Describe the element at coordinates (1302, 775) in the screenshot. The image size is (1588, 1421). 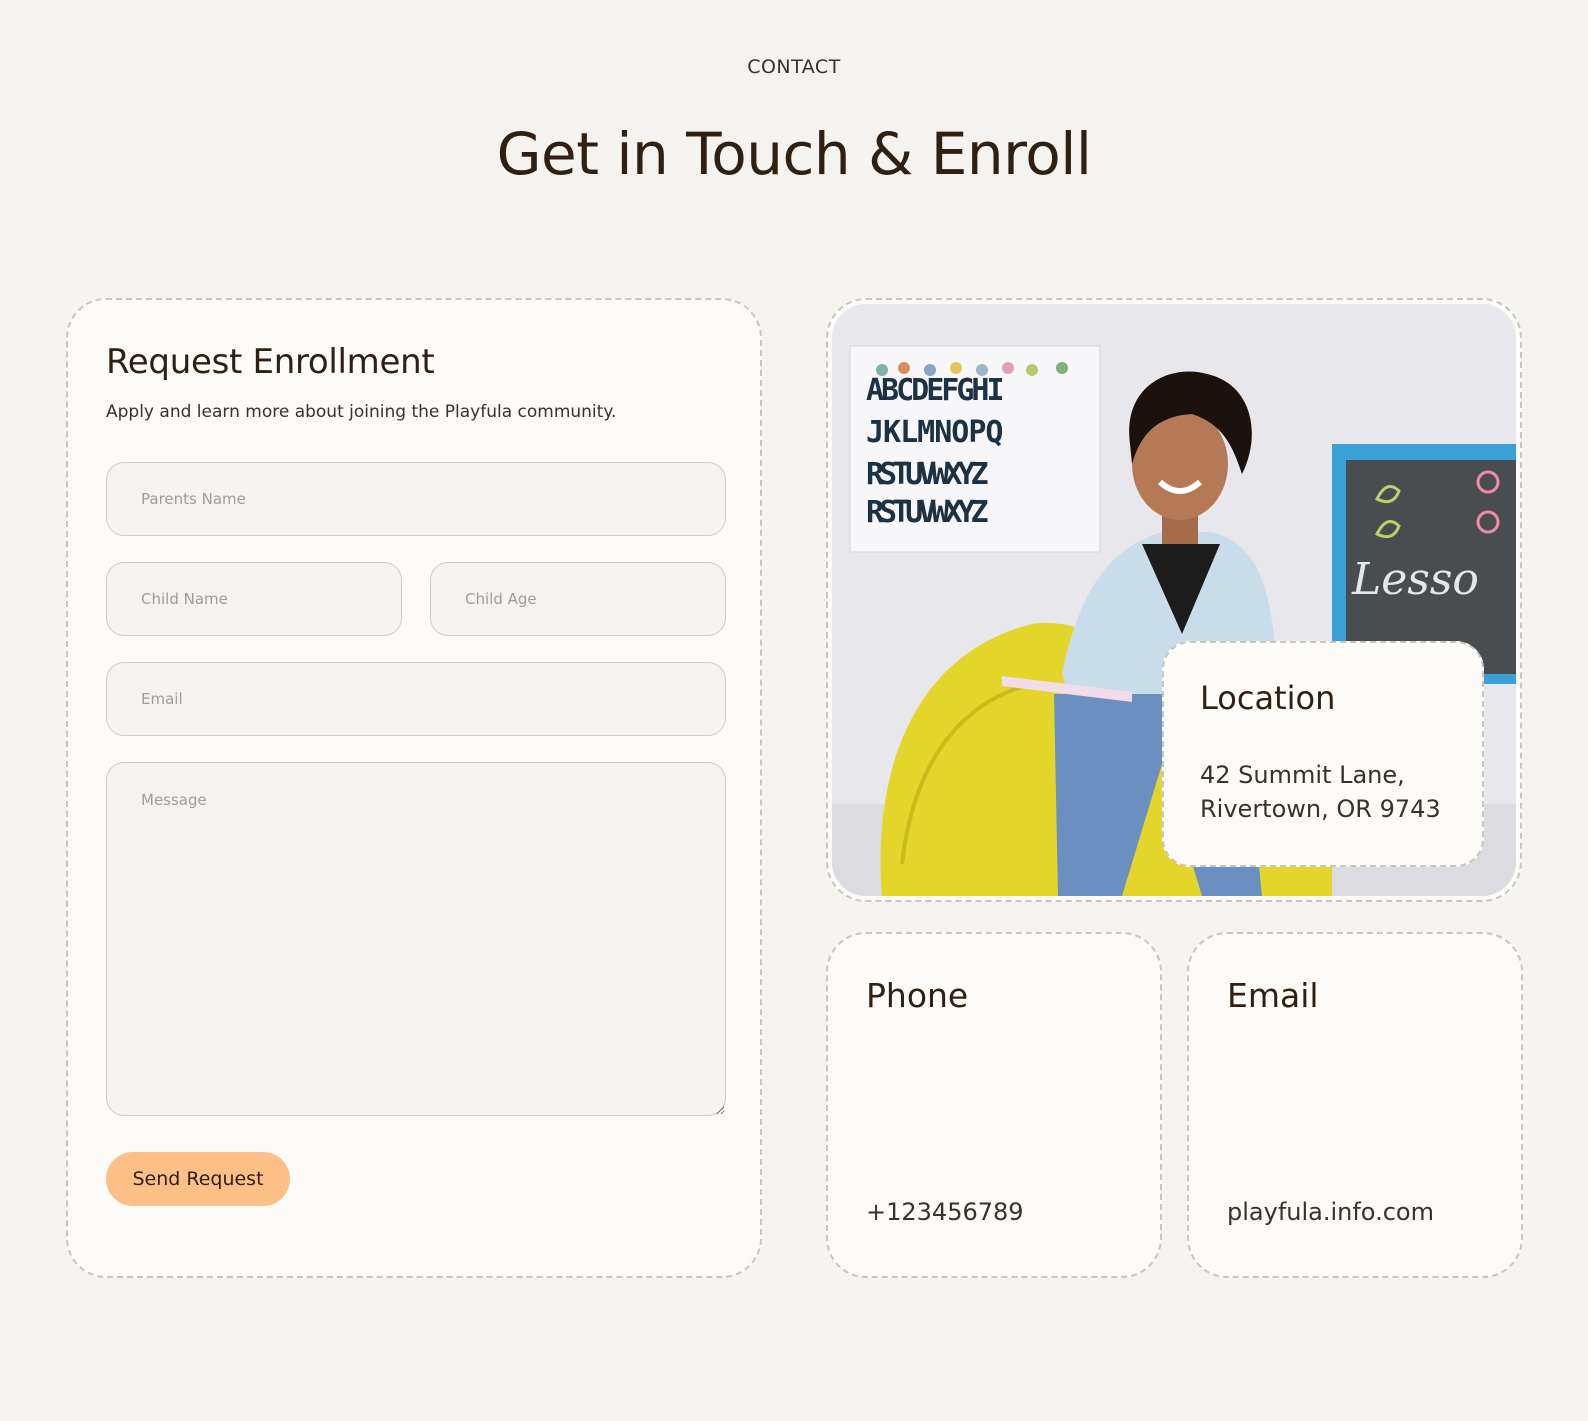
I see `location-address-line-1: 42 Summit Lane,` at that location.